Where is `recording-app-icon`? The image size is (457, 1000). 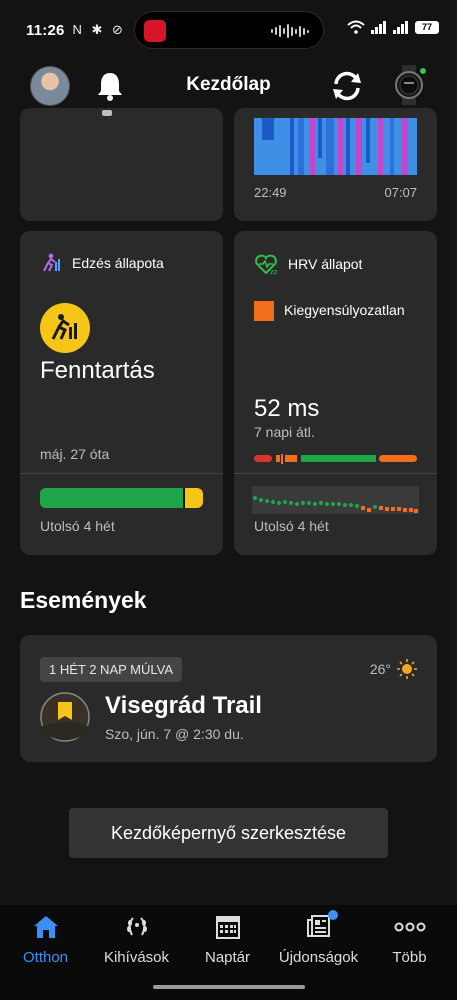 recording-app-icon is located at coordinates (155, 31).